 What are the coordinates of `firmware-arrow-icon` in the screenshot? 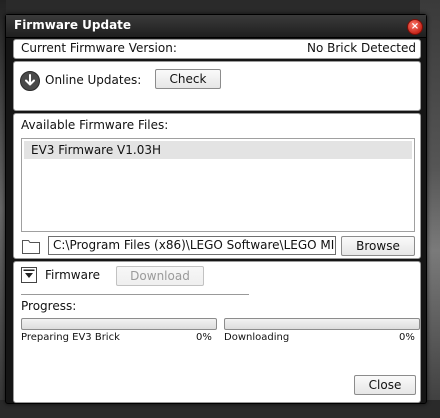 It's located at (29, 275).